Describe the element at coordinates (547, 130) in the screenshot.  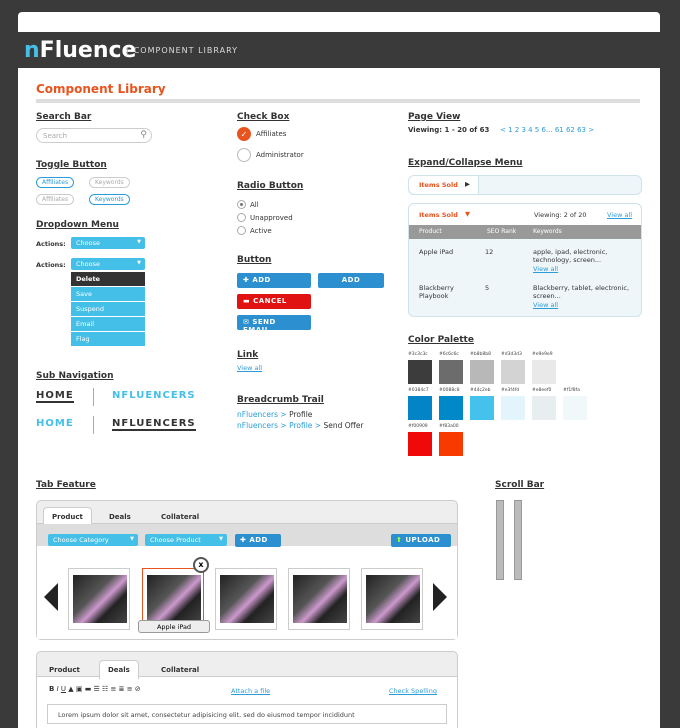
I see `pagination: < 1 2 3 4 5 6... 61 62 63 >` at that location.